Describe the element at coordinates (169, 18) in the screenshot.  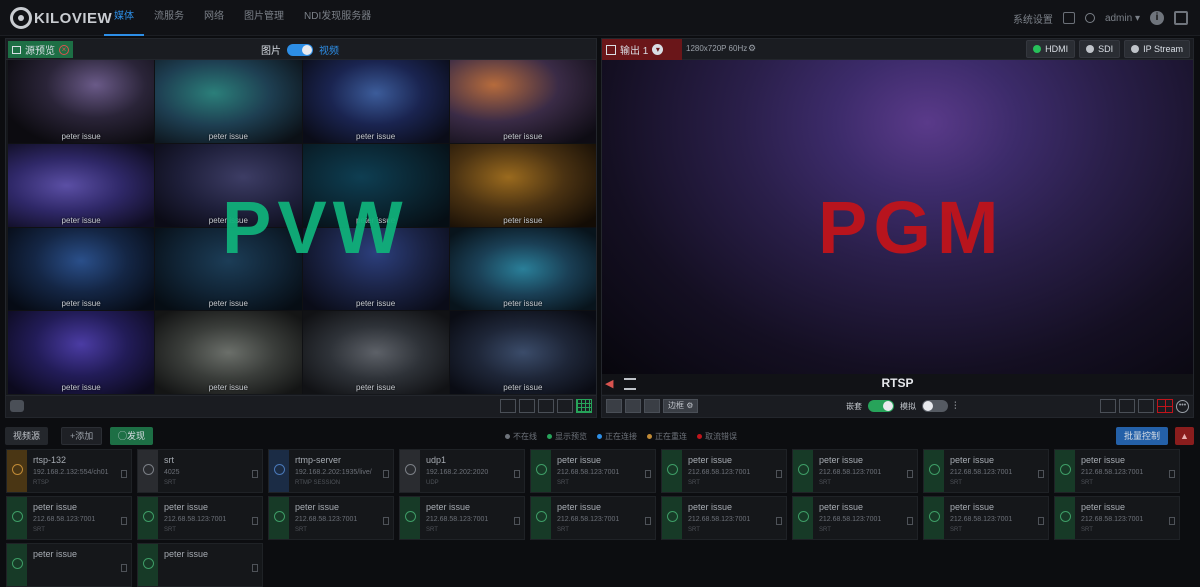
I see `nav-stream-service: 流服务` at that location.